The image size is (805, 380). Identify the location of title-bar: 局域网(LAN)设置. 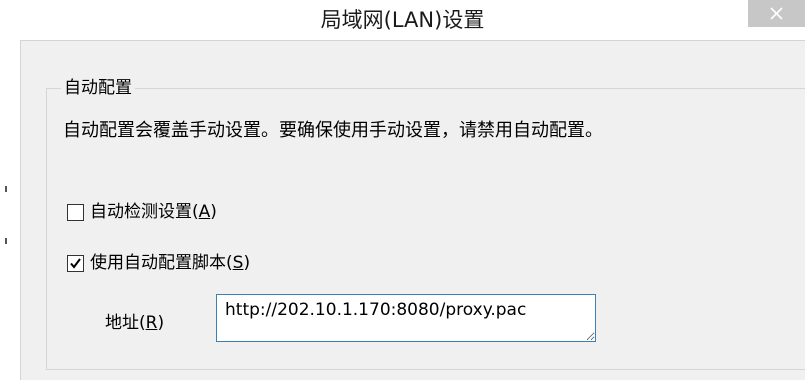
(402, 20).